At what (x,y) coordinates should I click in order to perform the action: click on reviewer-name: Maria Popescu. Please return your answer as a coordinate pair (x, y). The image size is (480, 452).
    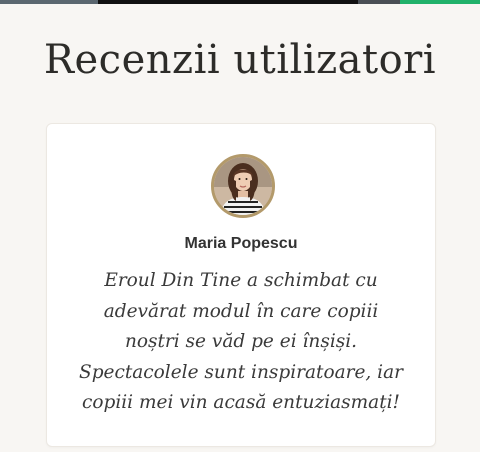
    Looking at the image, I should click on (241, 243).